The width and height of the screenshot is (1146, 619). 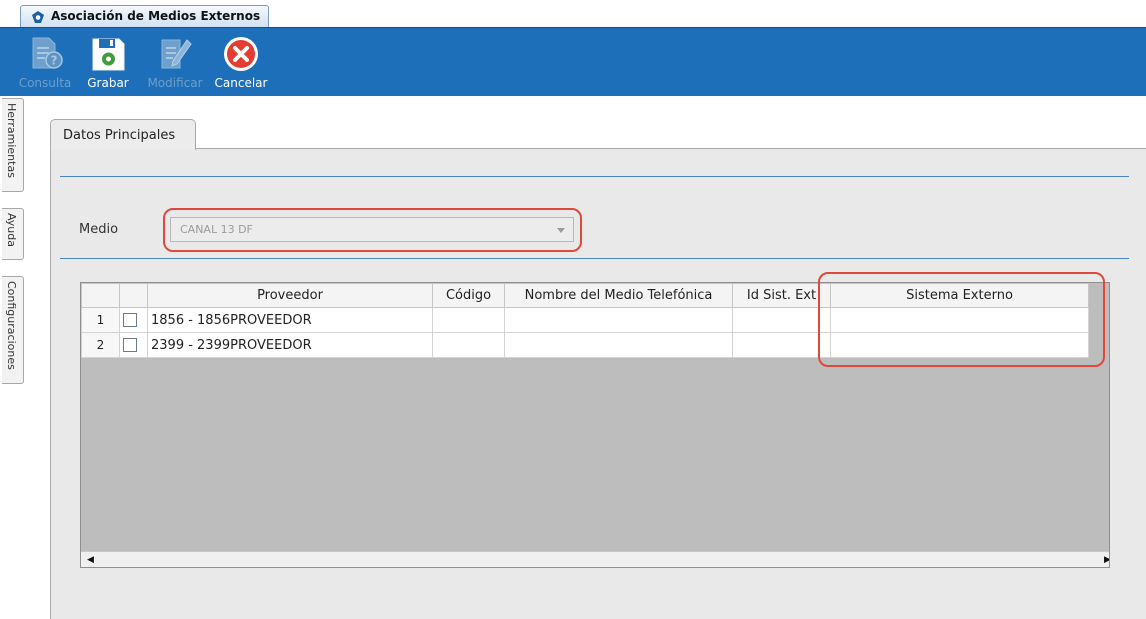 I want to click on table-row: 2 2399 - 2399PROVEEDOR, so click(x=585, y=345).